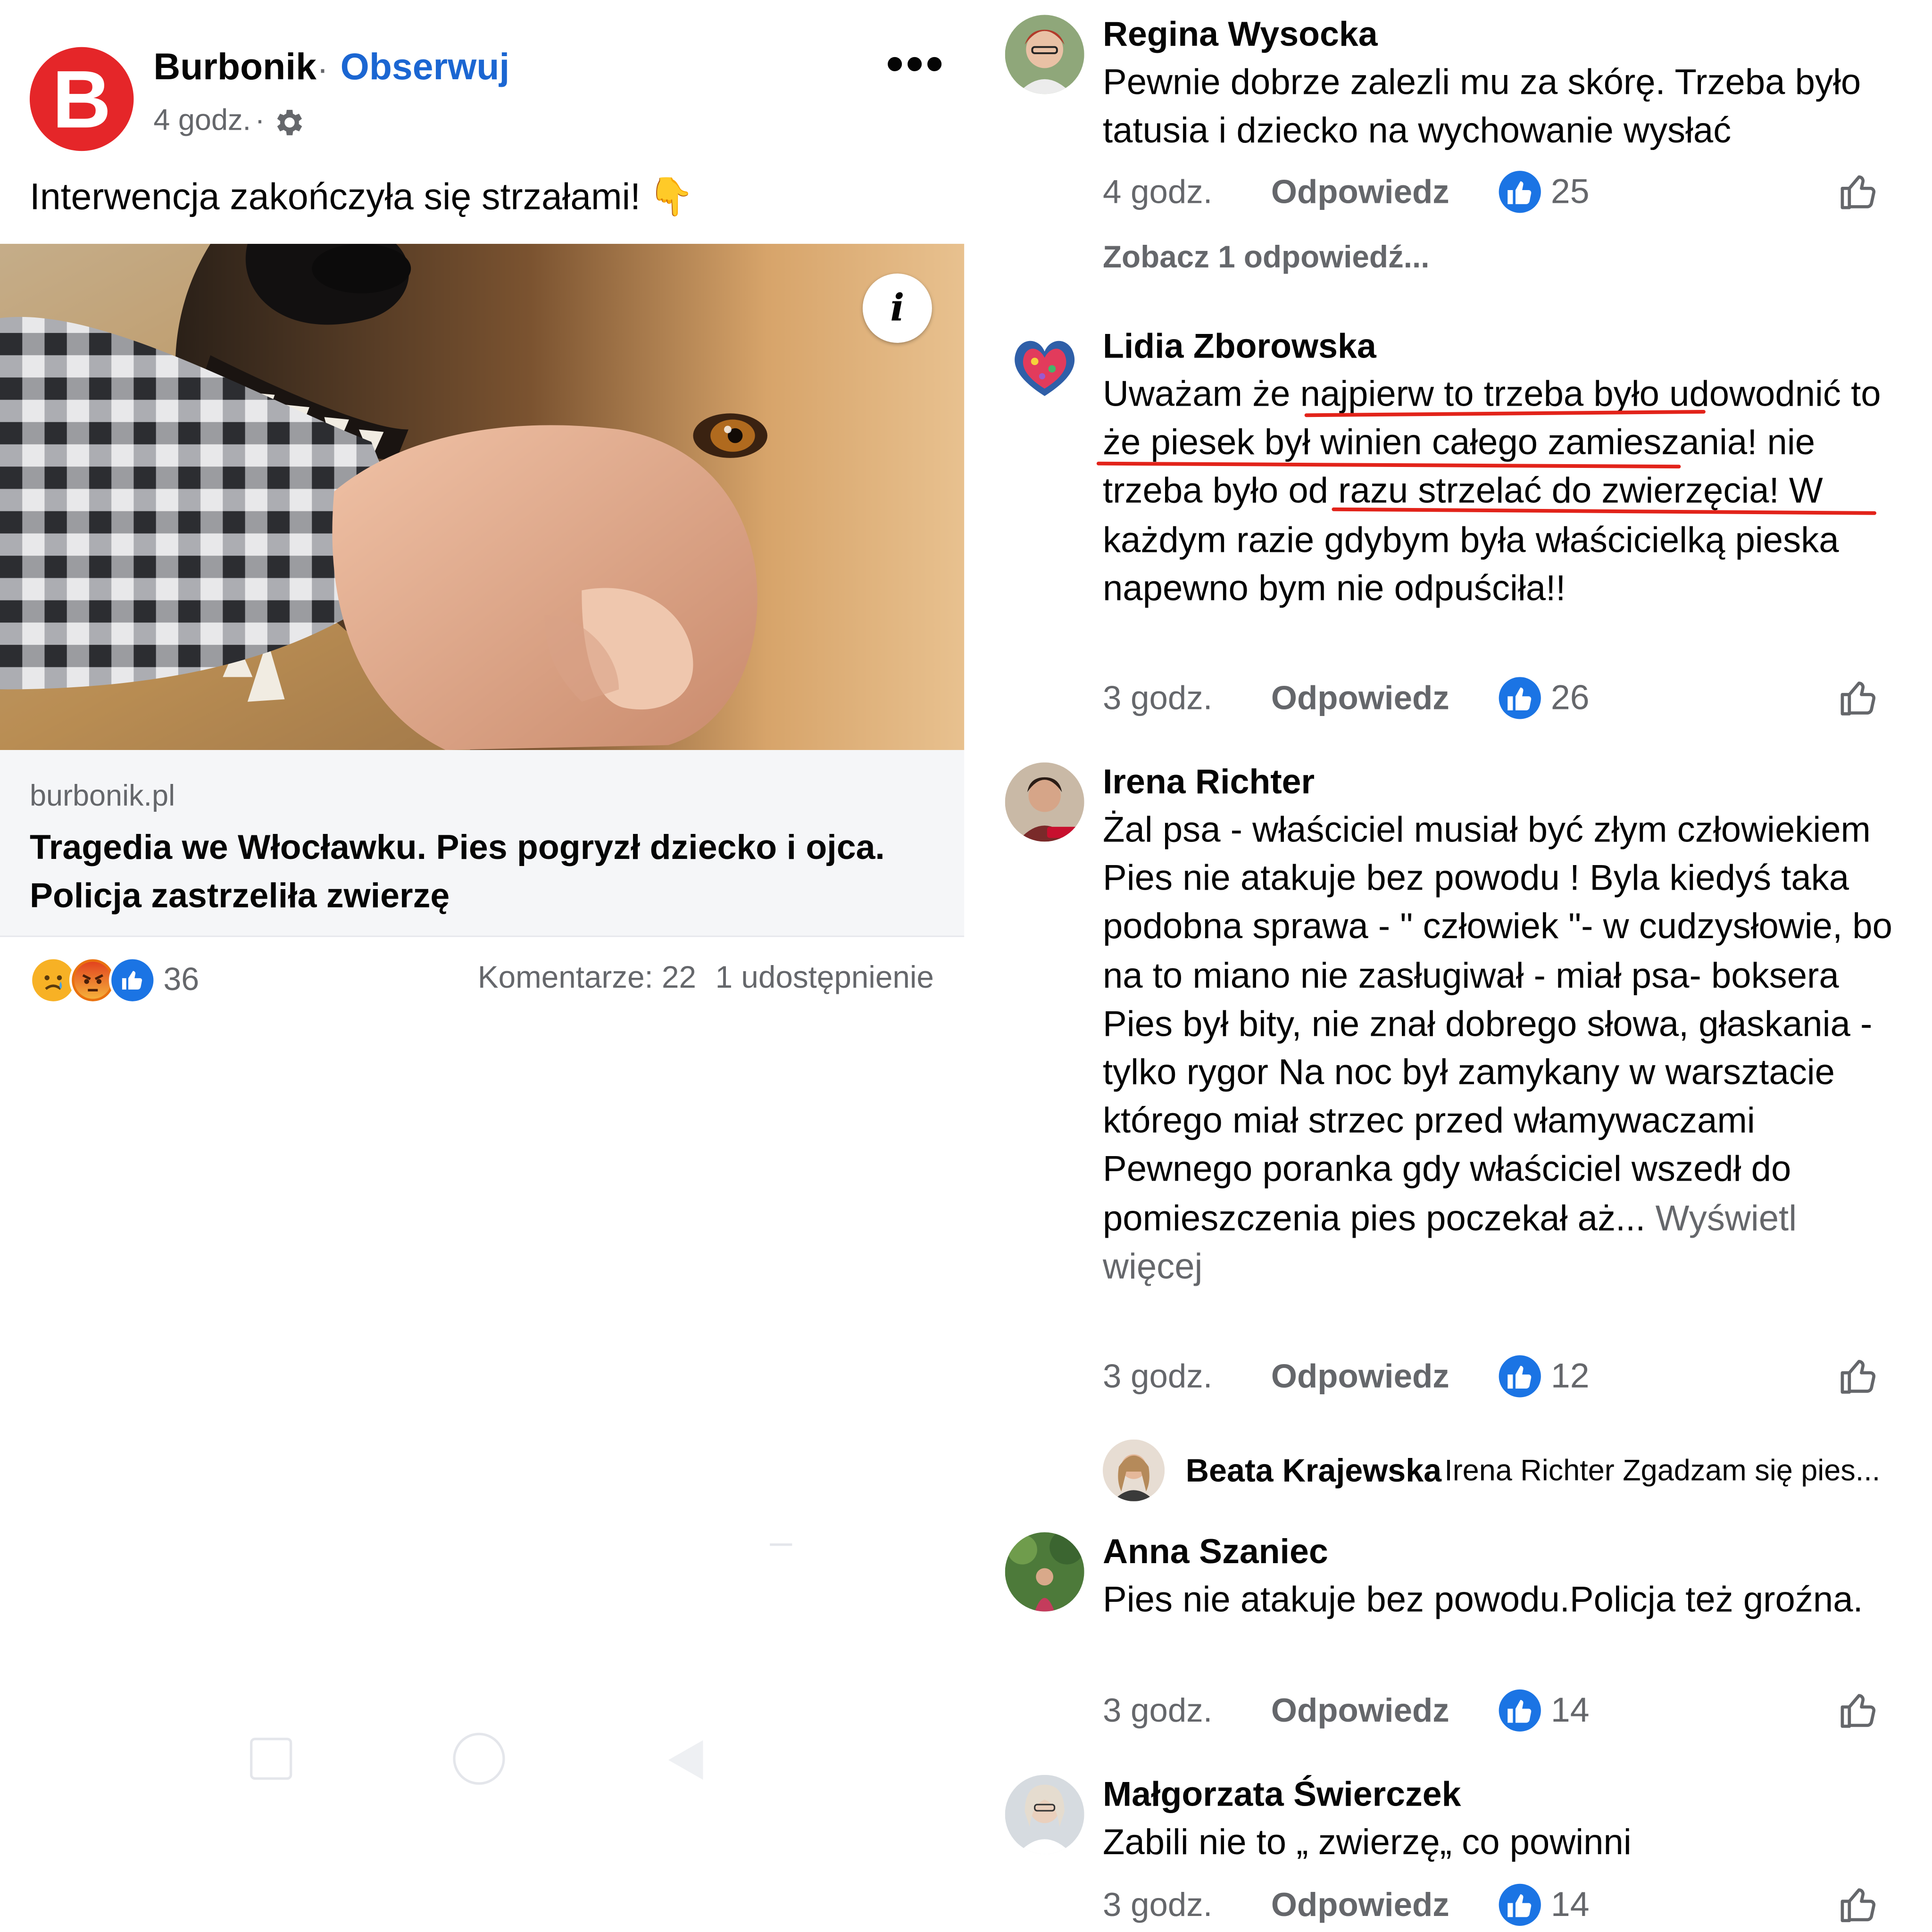  I want to click on reaction-icons, so click(94, 981).